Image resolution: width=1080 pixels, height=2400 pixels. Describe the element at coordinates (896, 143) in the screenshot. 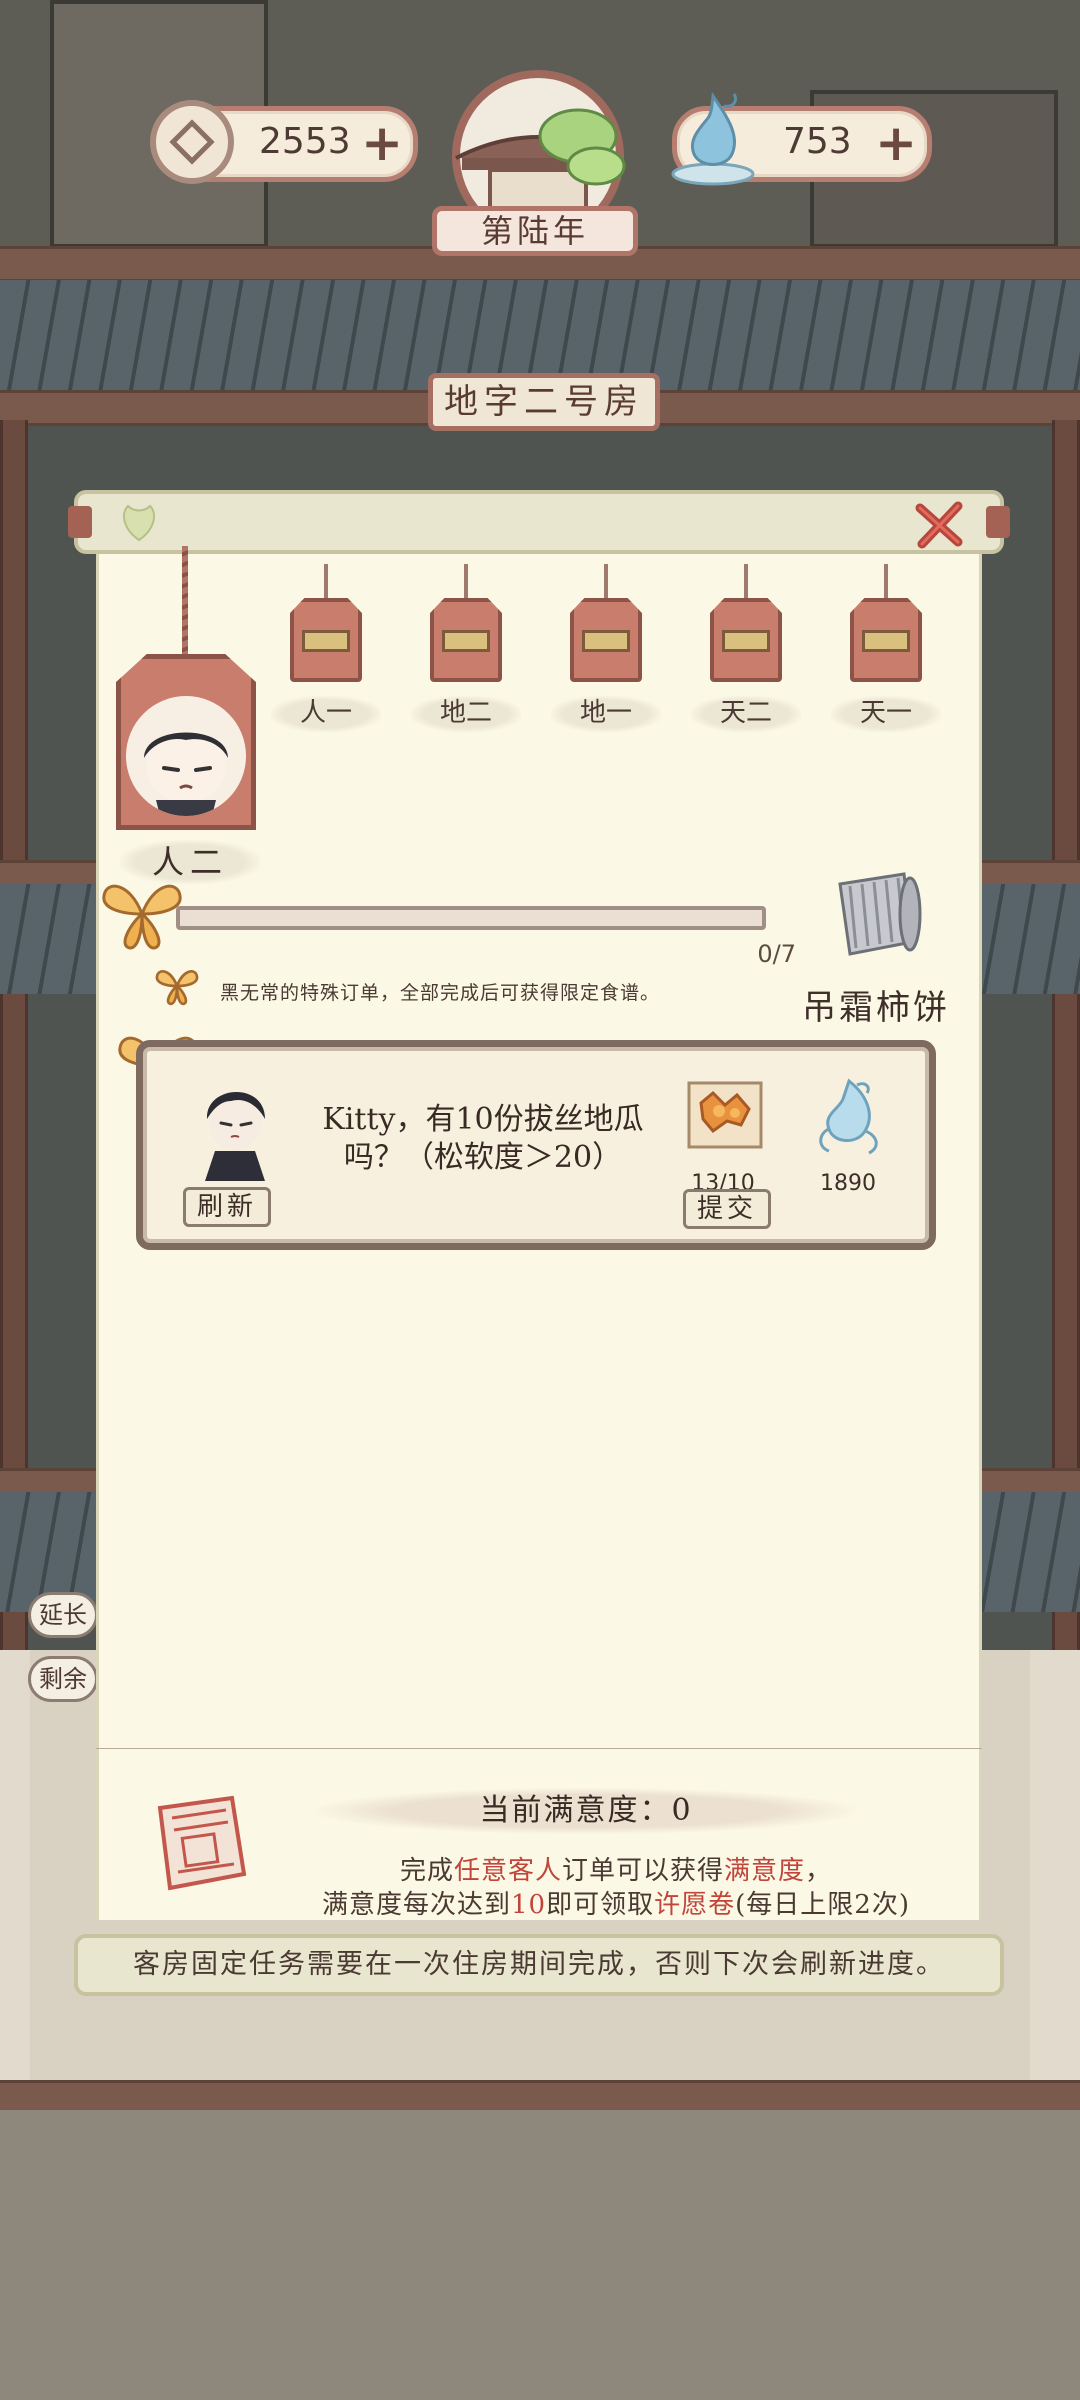

I see `add-spirit-icon: +` at that location.